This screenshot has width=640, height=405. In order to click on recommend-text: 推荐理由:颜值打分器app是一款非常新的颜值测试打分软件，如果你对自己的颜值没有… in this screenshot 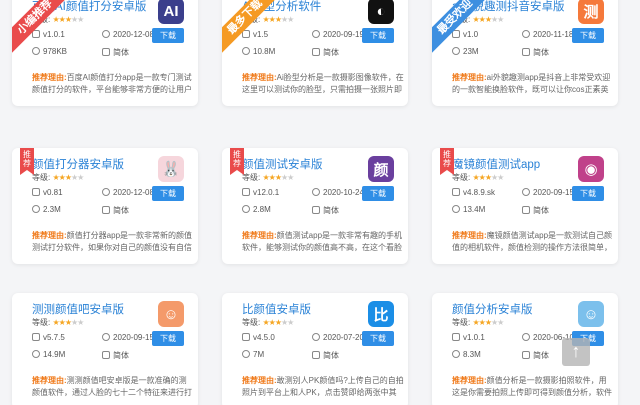, I will do `click(112, 241)`.